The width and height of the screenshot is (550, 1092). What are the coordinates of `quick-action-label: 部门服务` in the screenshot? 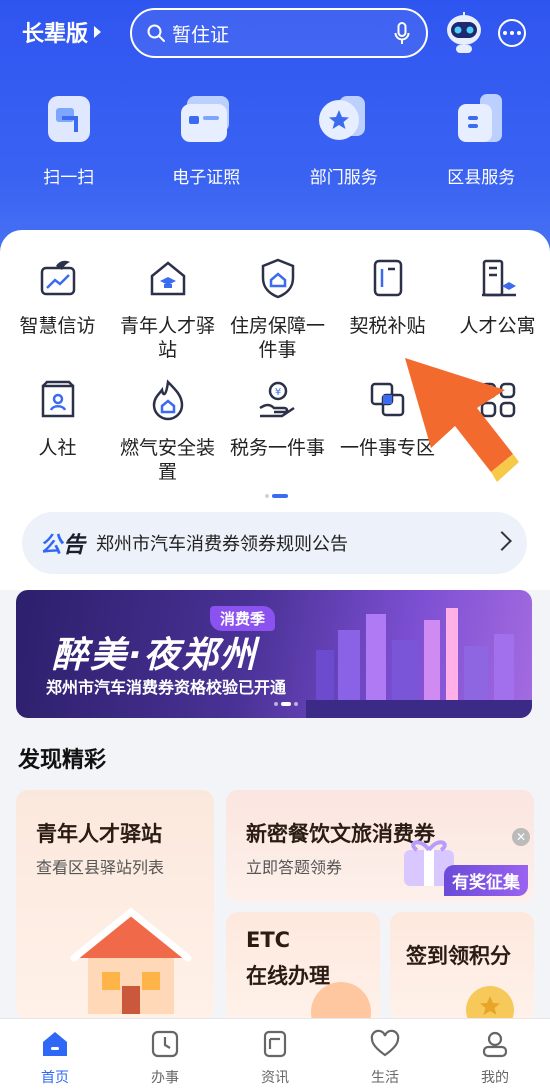 It's located at (343, 178).